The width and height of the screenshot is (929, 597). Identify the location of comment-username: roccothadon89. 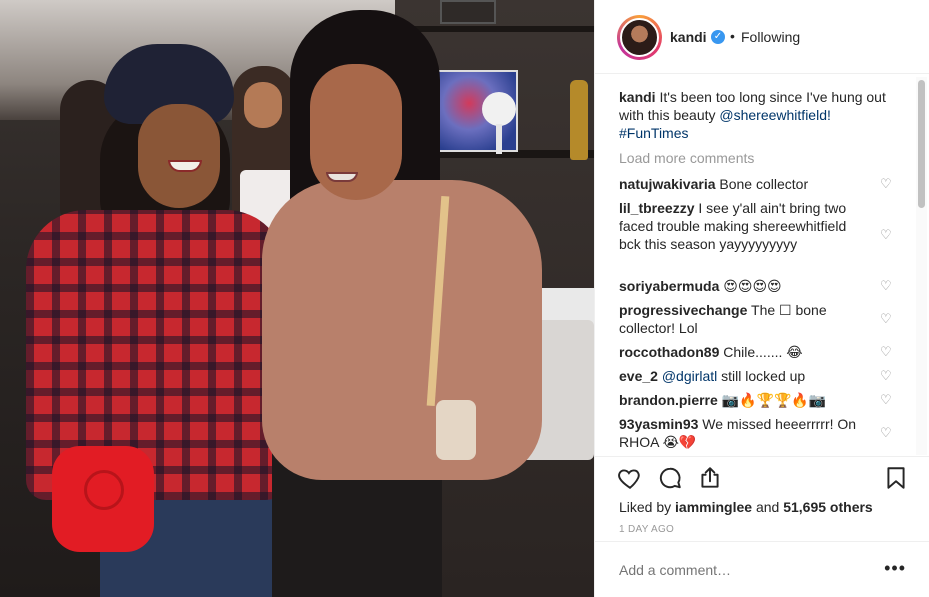
(669, 352).